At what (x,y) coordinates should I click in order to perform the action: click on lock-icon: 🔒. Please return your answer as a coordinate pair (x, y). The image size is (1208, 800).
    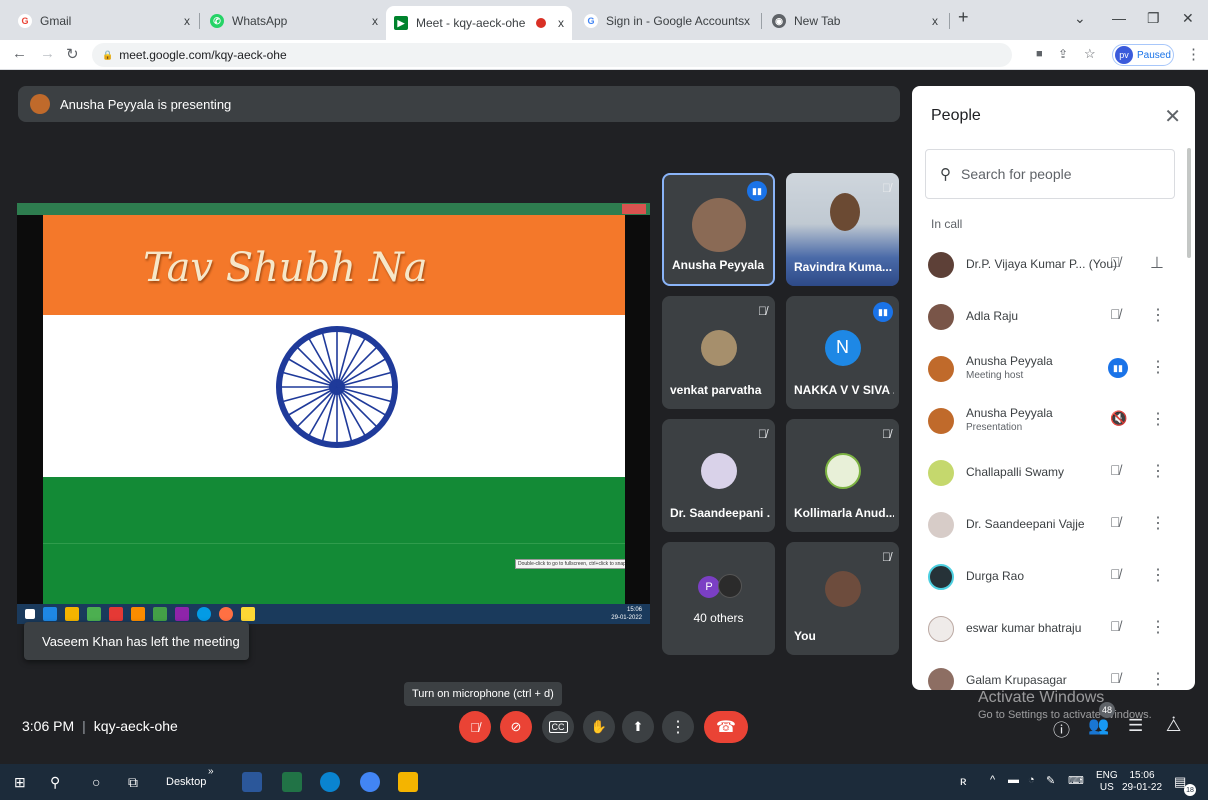
    Looking at the image, I should click on (108, 54).